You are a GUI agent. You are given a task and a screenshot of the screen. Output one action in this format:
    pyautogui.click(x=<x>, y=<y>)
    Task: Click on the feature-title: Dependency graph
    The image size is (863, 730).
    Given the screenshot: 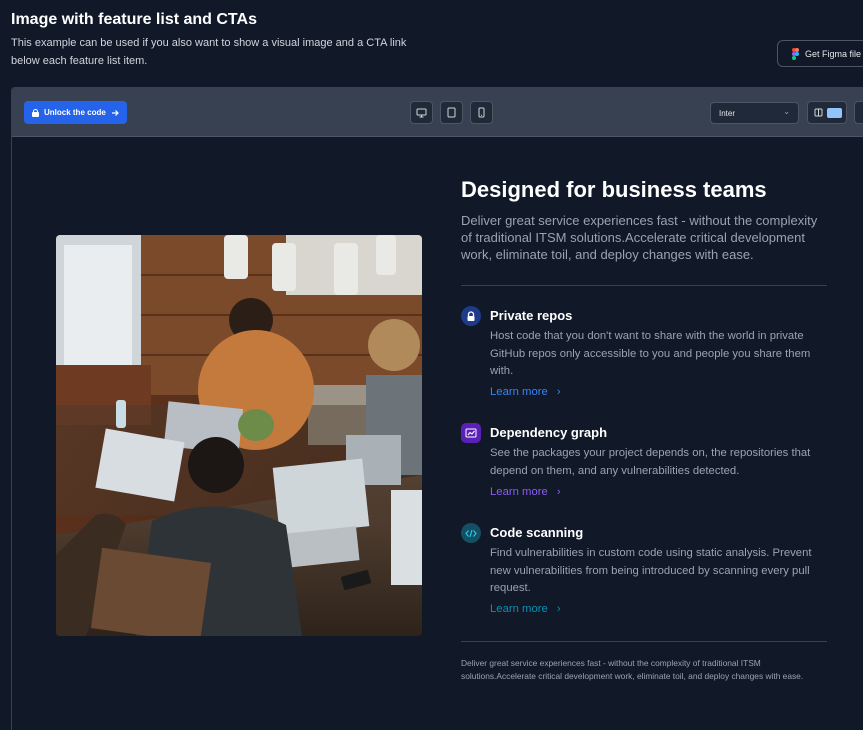 What is the action you would take?
    pyautogui.click(x=549, y=432)
    